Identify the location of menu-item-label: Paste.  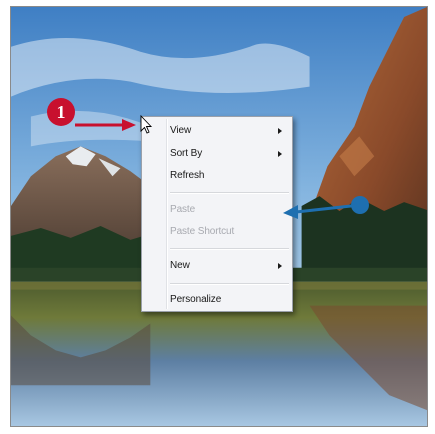
(183, 209).